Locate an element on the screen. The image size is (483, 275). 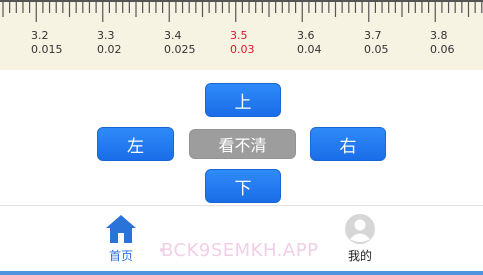
scale-line-value: 3.6 is located at coordinates (306, 35).